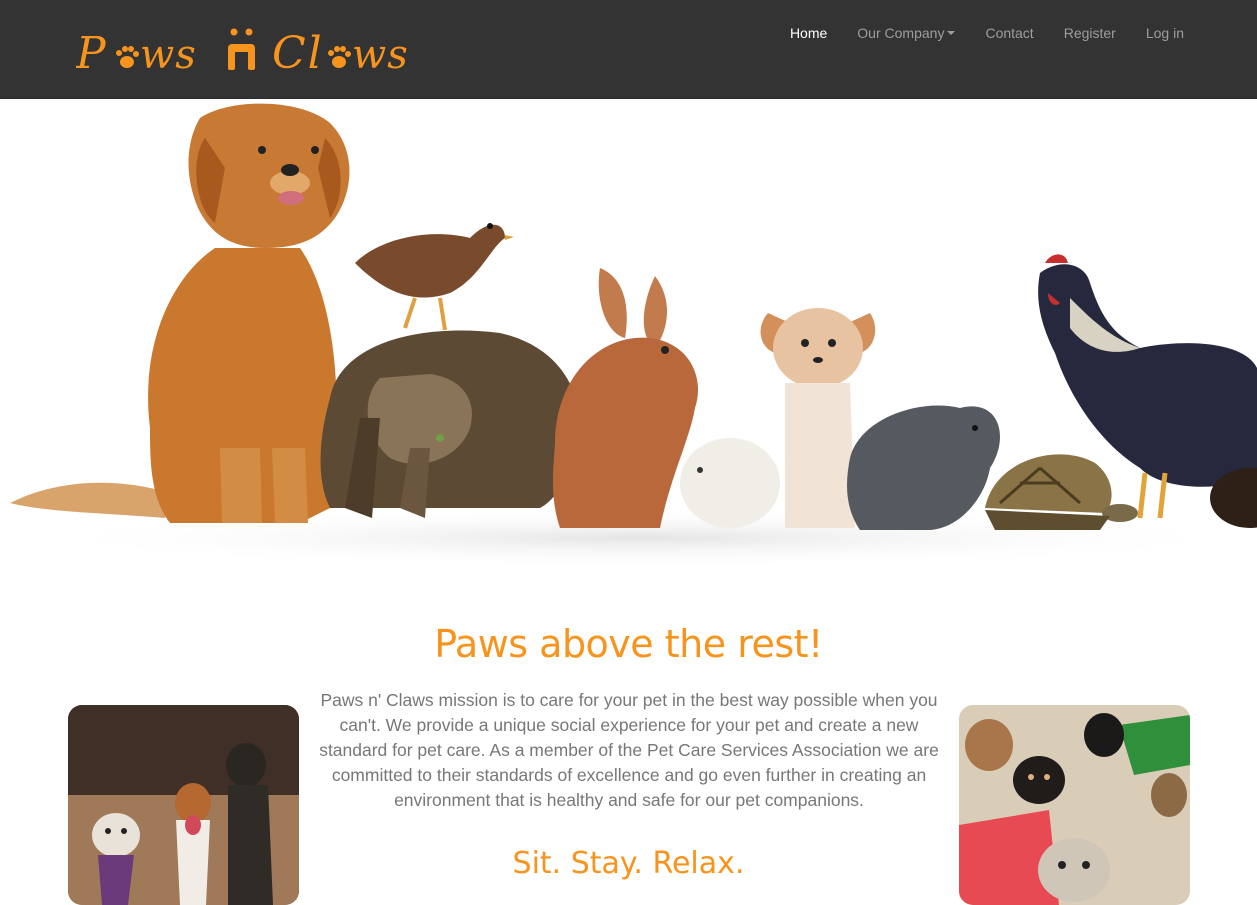 This screenshot has width=1257, height=905. Describe the element at coordinates (1009, 33) in the screenshot. I see `nav-contact: Contact` at that location.